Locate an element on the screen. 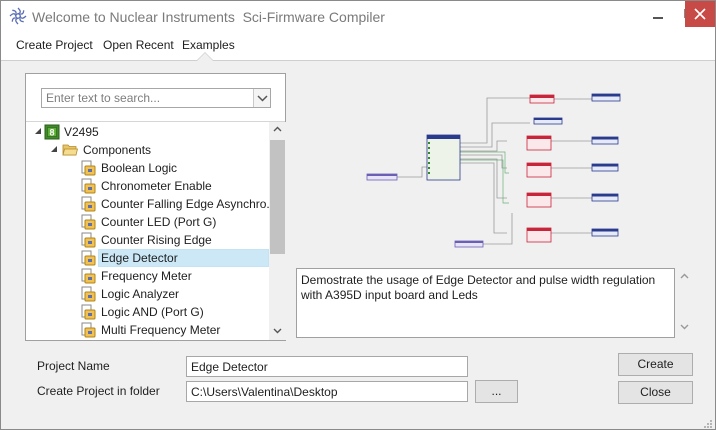 The height and width of the screenshot is (430, 716). folder-open-icon is located at coordinates (70, 150).